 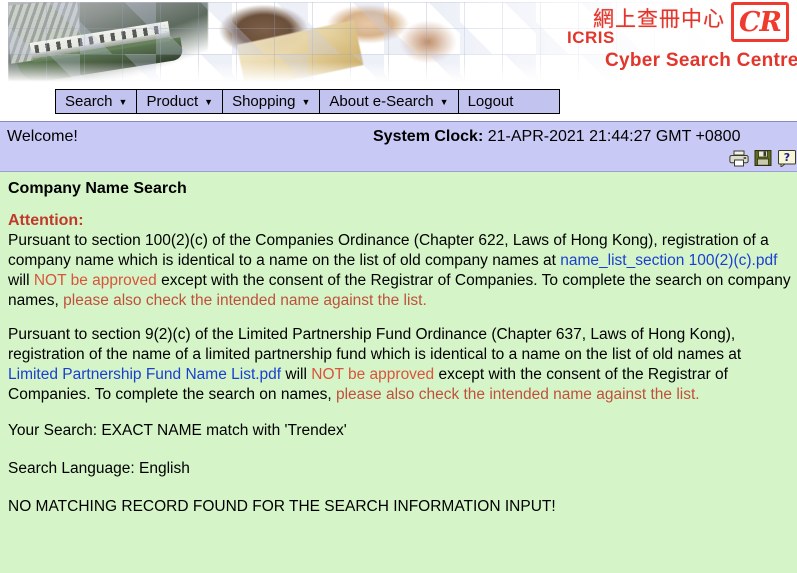 What do you see at coordinates (296, 374) in the screenshot?
I see `paragraph2-text-part2: will` at bounding box center [296, 374].